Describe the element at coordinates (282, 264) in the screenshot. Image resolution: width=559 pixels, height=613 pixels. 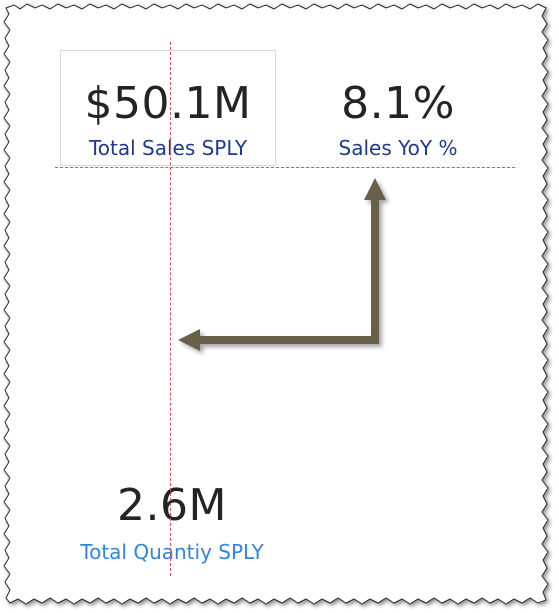
I see `elbow-arrow-icon` at that location.